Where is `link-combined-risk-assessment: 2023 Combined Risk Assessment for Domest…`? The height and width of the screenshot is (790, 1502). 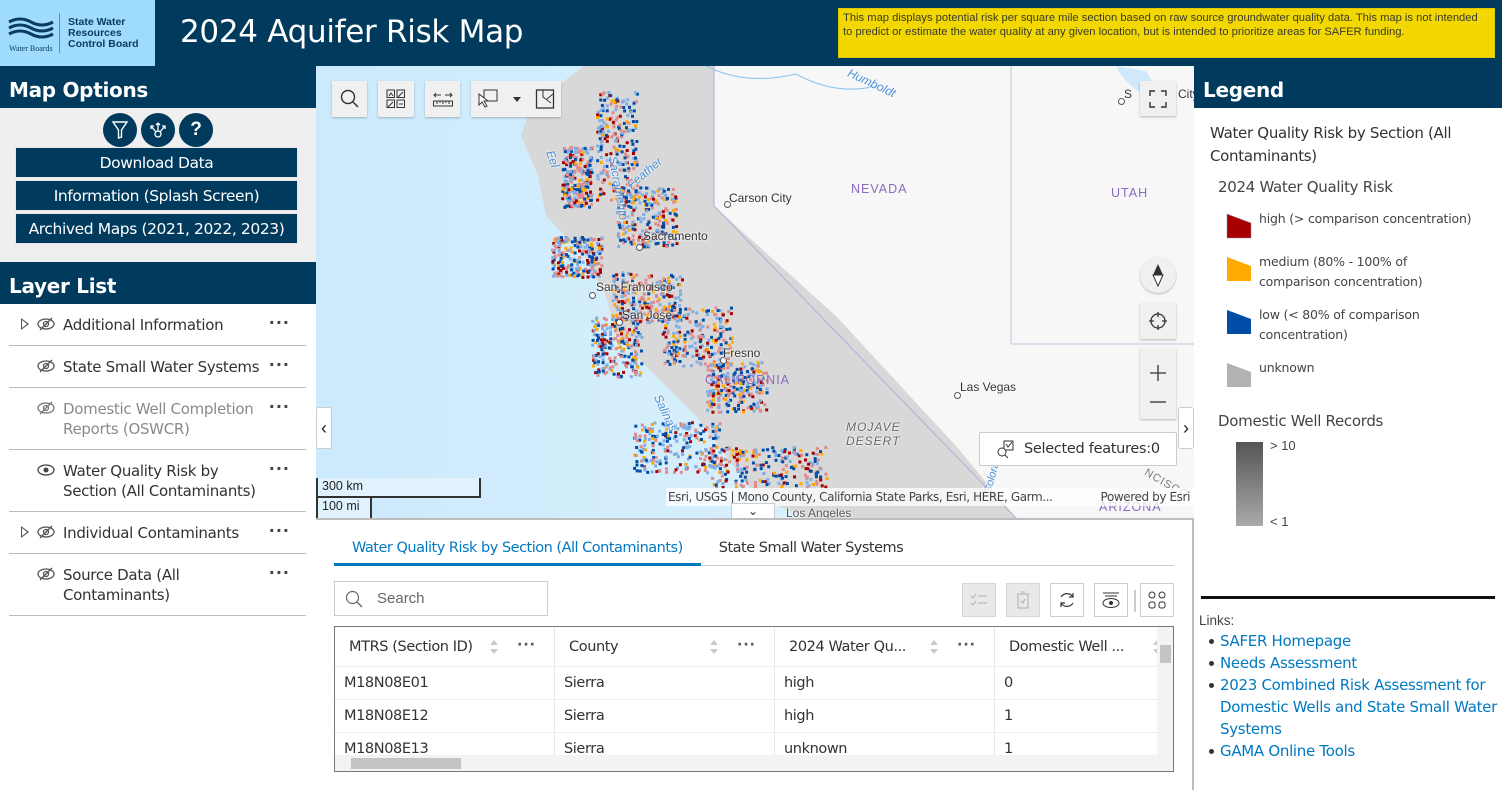
link-combined-risk-assessment: 2023 Combined Risk Assessment for Domest… is located at coordinates (1358, 707).